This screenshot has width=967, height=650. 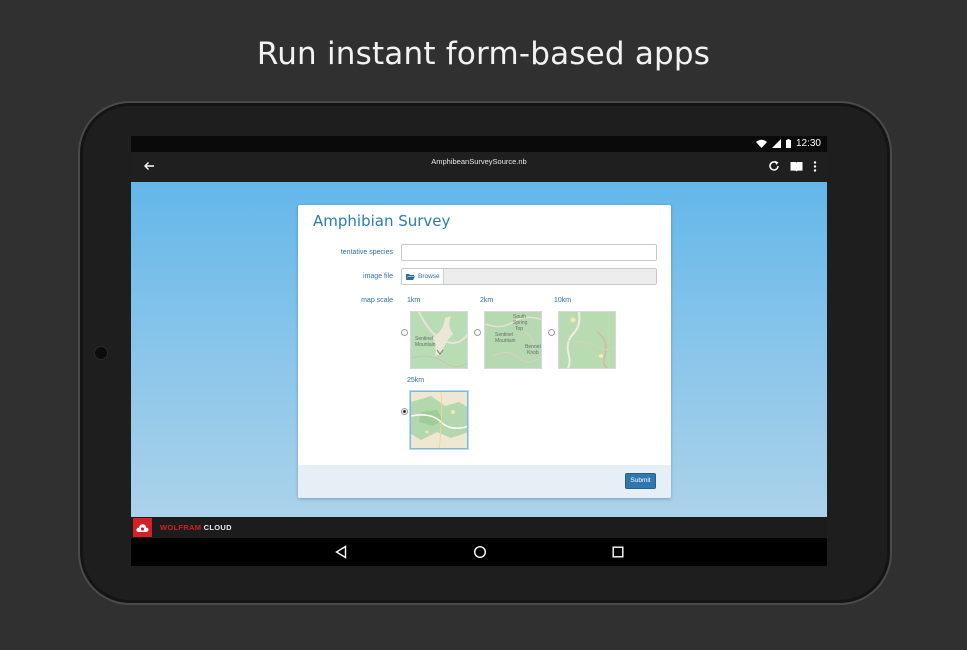 What do you see at coordinates (341, 552) in the screenshot?
I see `nav-back-icon` at bounding box center [341, 552].